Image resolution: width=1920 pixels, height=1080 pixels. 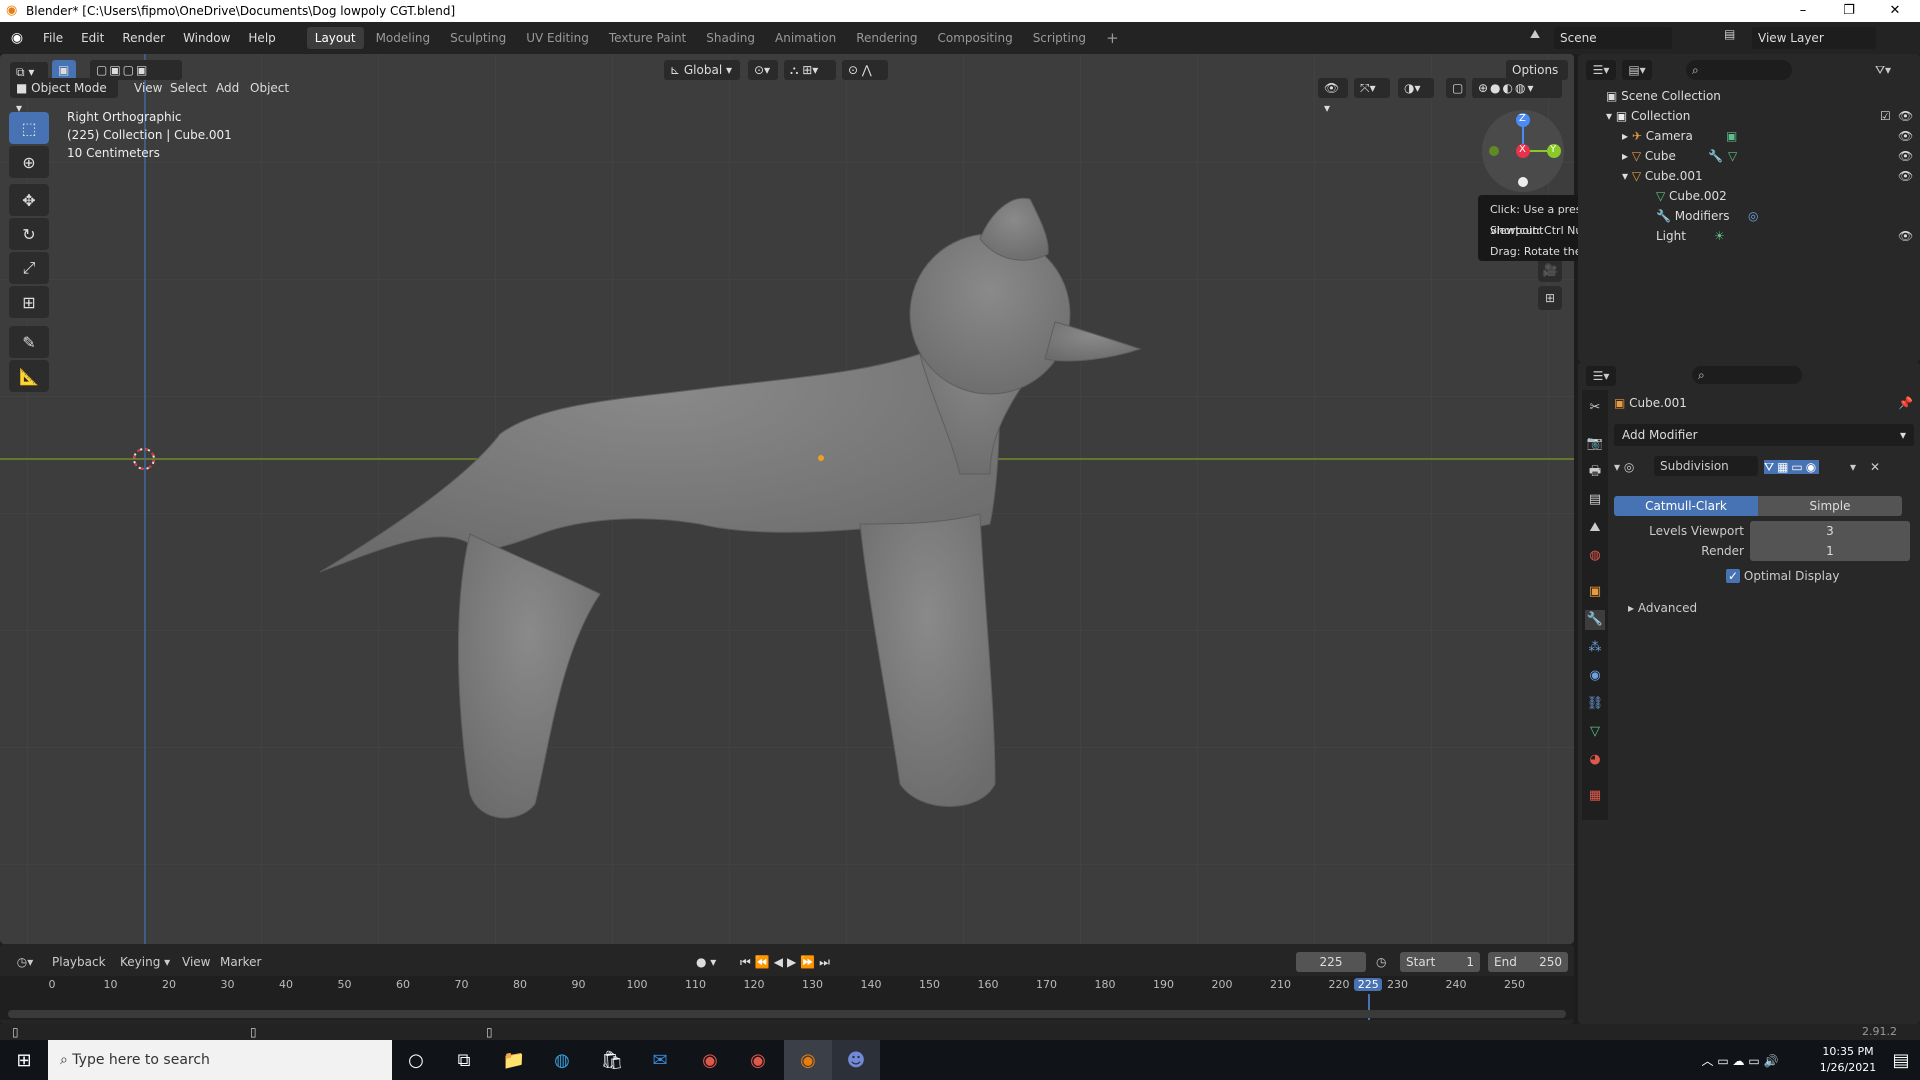 I want to click on outliner-item-collection: ▾ ▣ Collection ☑ 👁, so click(x=1749, y=116).